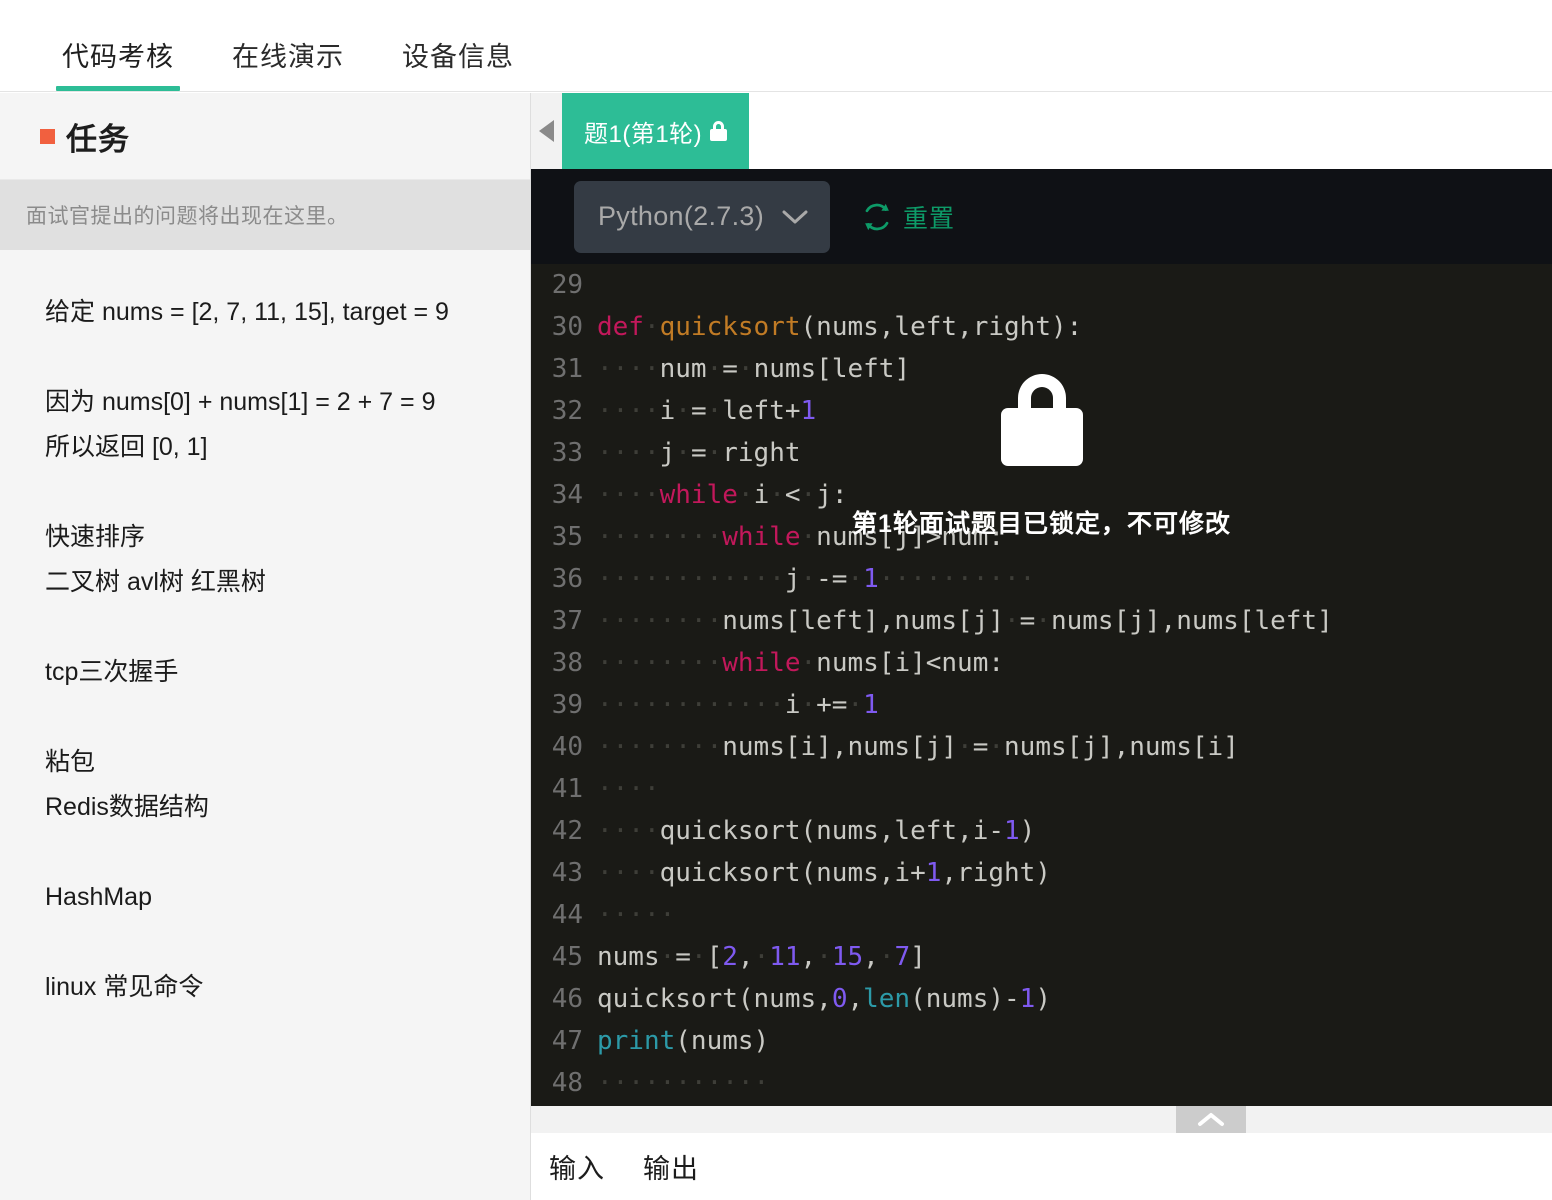  Describe the element at coordinates (265, 136) in the screenshot. I see `task-header: 任务` at that location.